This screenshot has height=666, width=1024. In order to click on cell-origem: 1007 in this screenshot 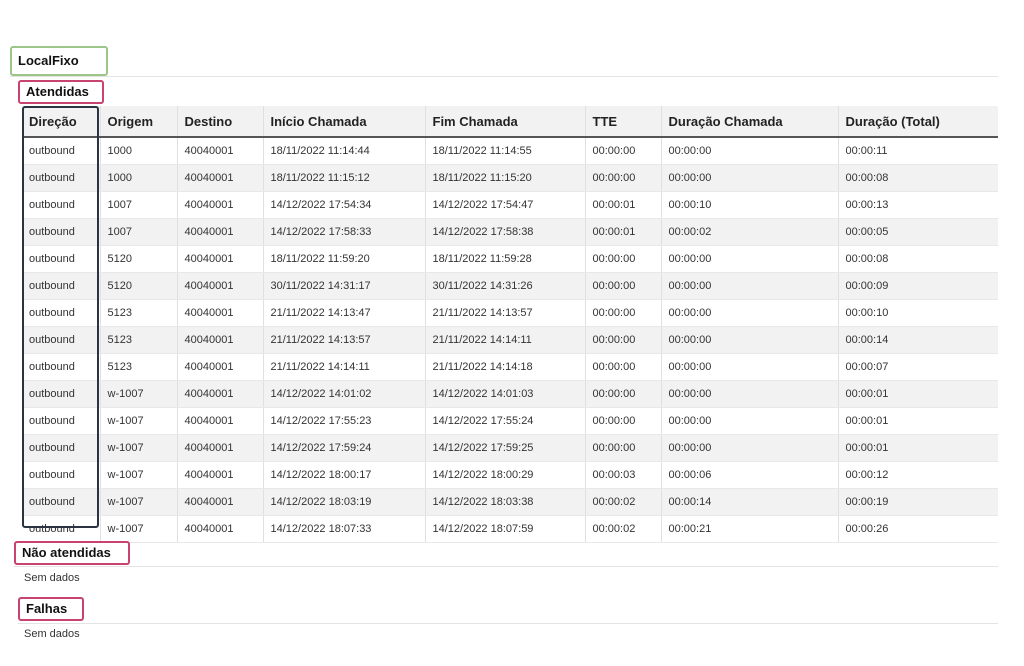, I will do `click(138, 205)`.